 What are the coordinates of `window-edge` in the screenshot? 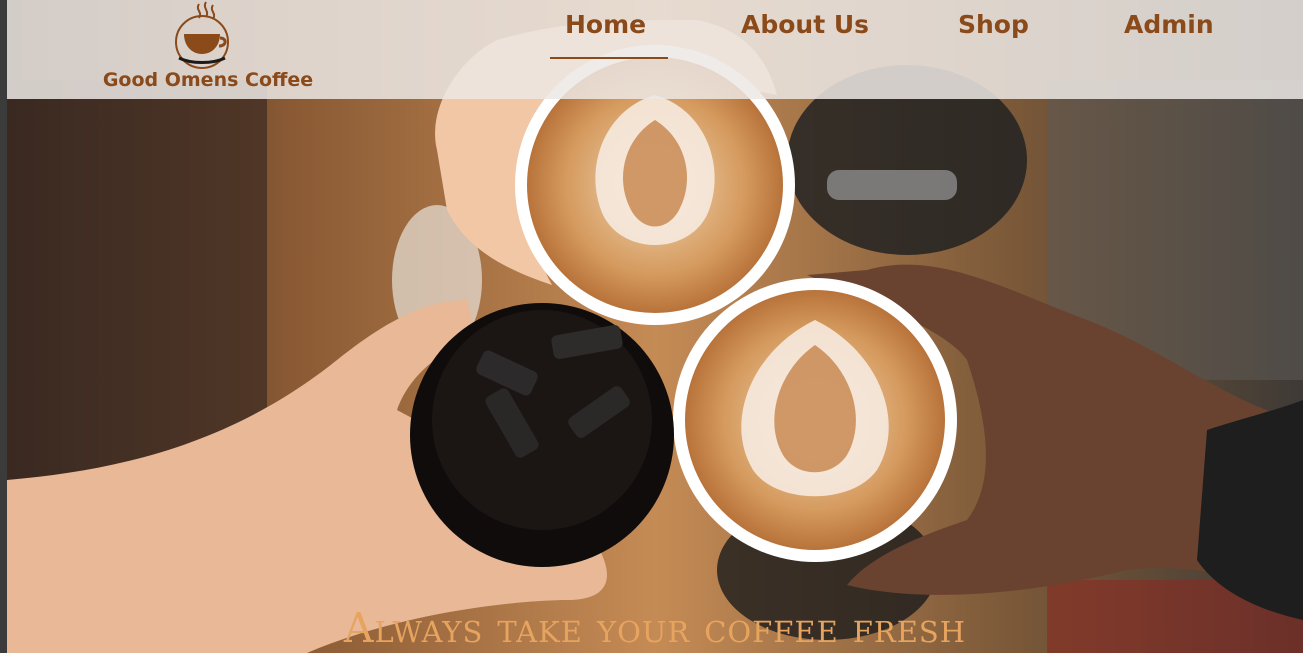 It's located at (3, 326).